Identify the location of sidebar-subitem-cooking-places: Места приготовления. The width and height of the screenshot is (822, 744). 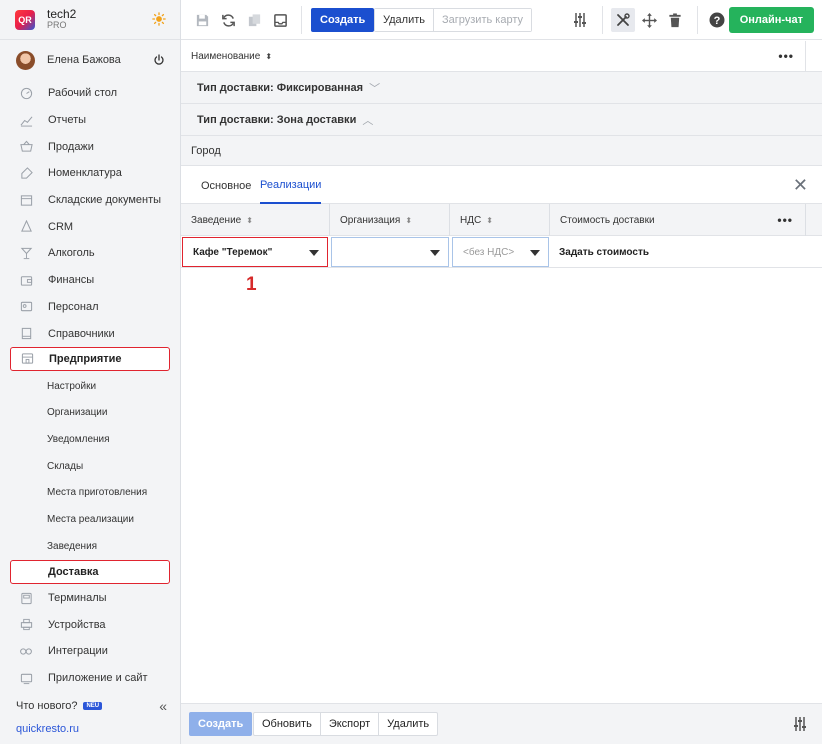
(90, 493).